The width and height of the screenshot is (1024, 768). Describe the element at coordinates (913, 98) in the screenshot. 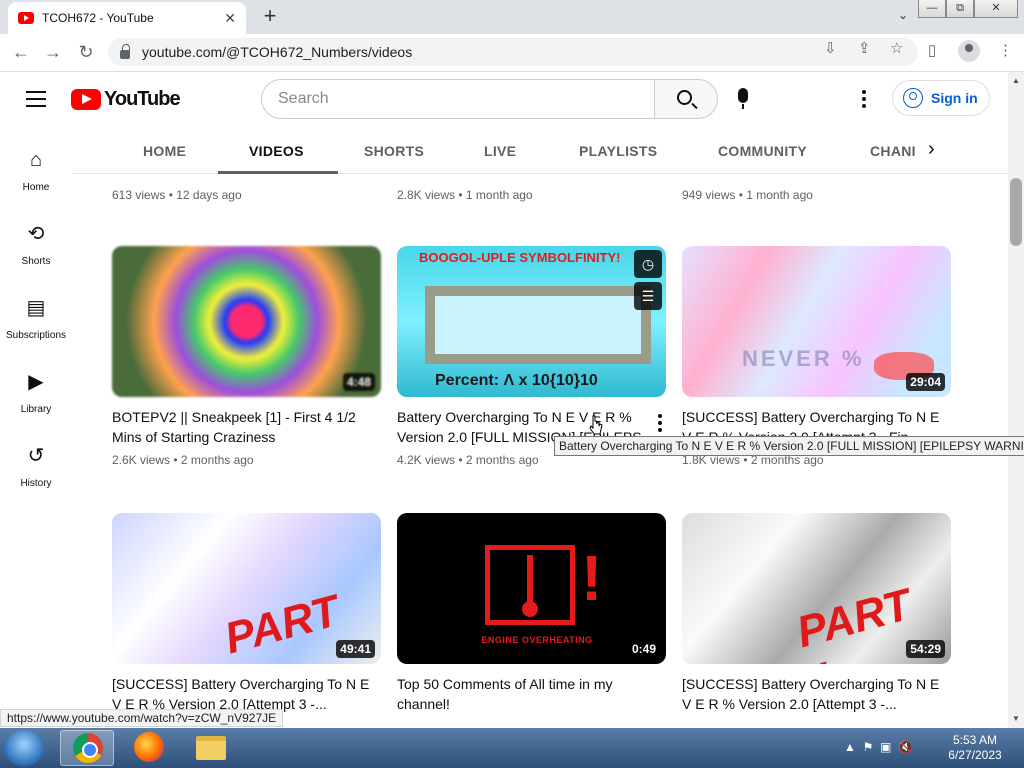

I see `account-icon` at that location.